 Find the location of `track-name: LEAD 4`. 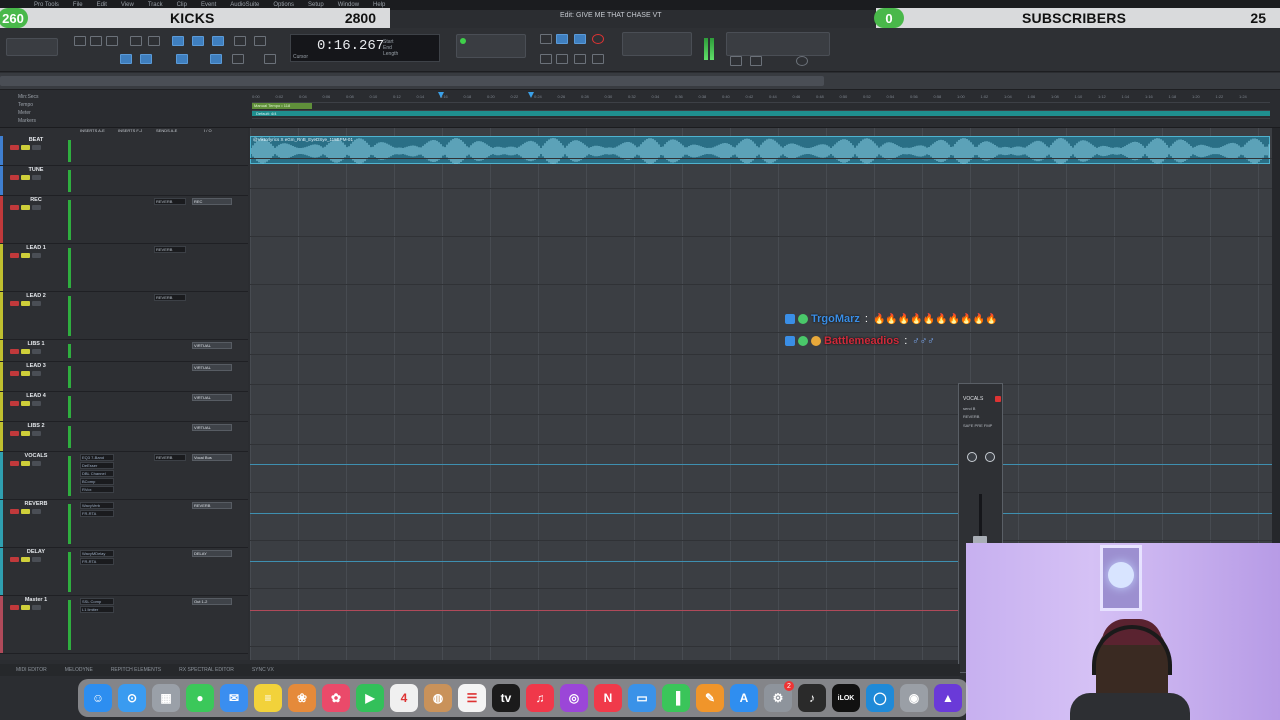

track-name: LEAD 4 is located at coordinates (36, 396).